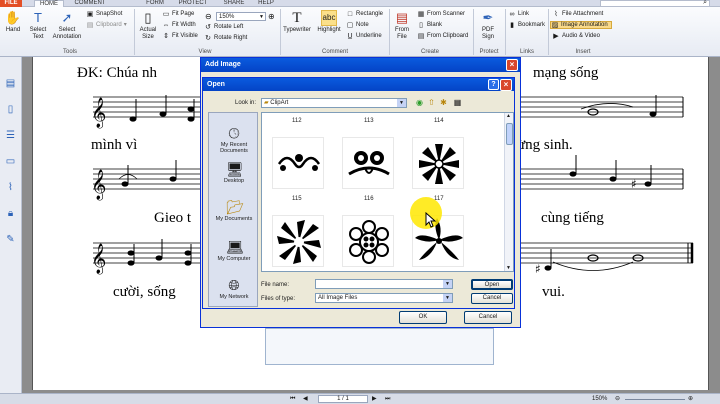 Image resolution: width=720 pixels, height=404 pixels. Describe the element at coordinates (508, 192) in the screenshot. I see `vertical-scrollbar: ▲ ▼` at that location.